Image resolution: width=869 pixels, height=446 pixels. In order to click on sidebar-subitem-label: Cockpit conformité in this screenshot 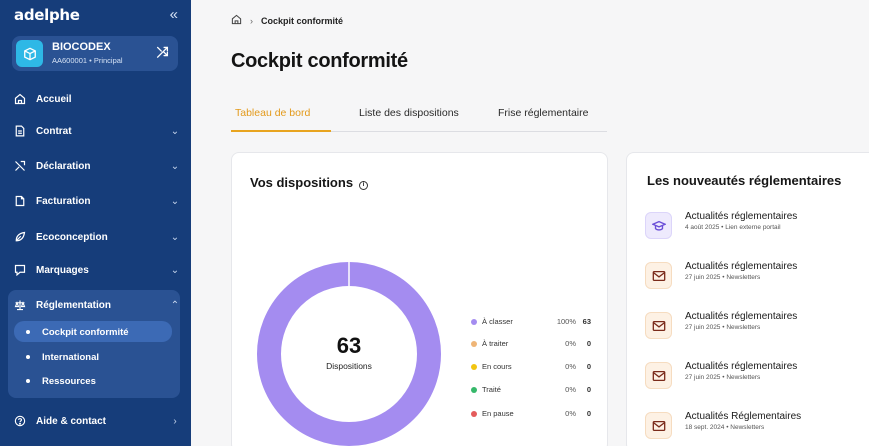, I will do `click(85, 332)`.